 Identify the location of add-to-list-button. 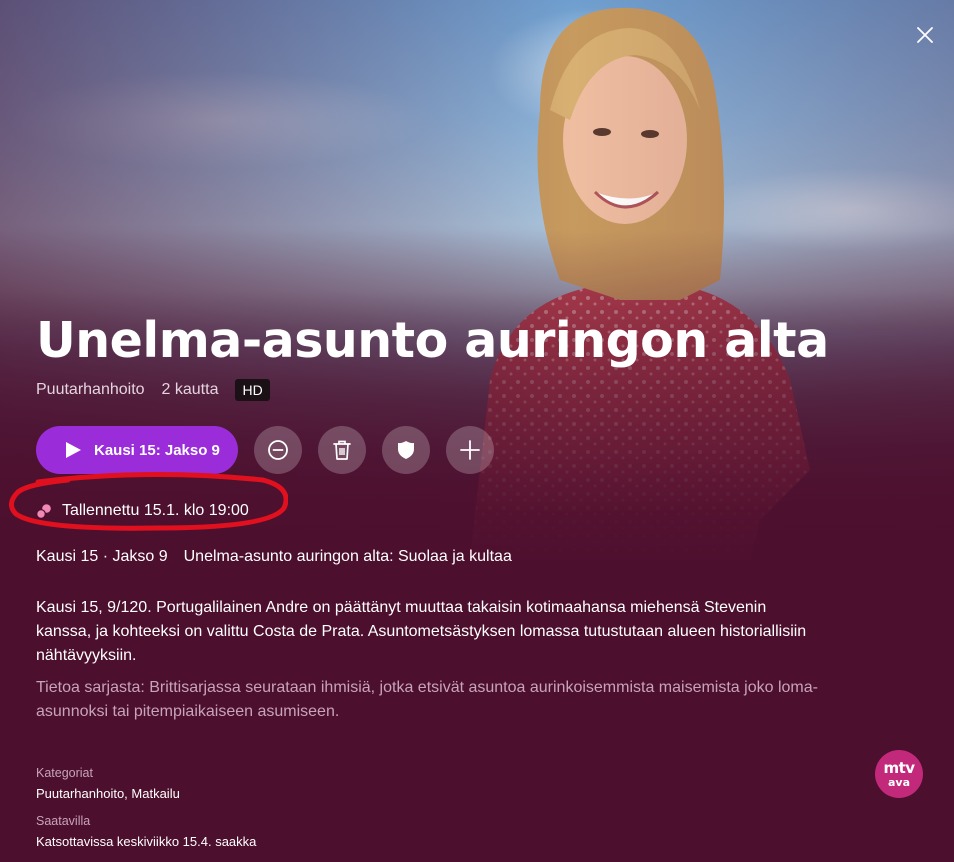
(470, 450).